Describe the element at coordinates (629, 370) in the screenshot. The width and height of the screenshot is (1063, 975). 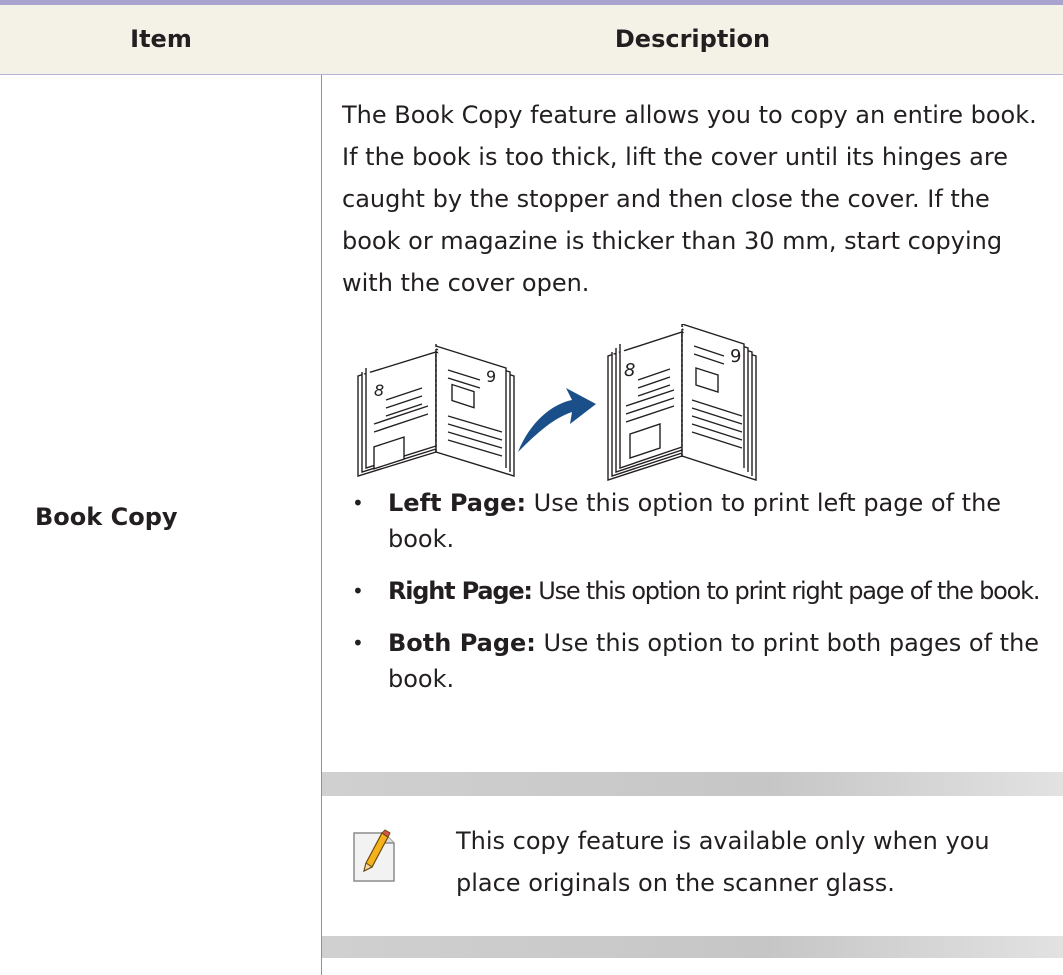
I see `large-book-page-left-number: 8` at that location.